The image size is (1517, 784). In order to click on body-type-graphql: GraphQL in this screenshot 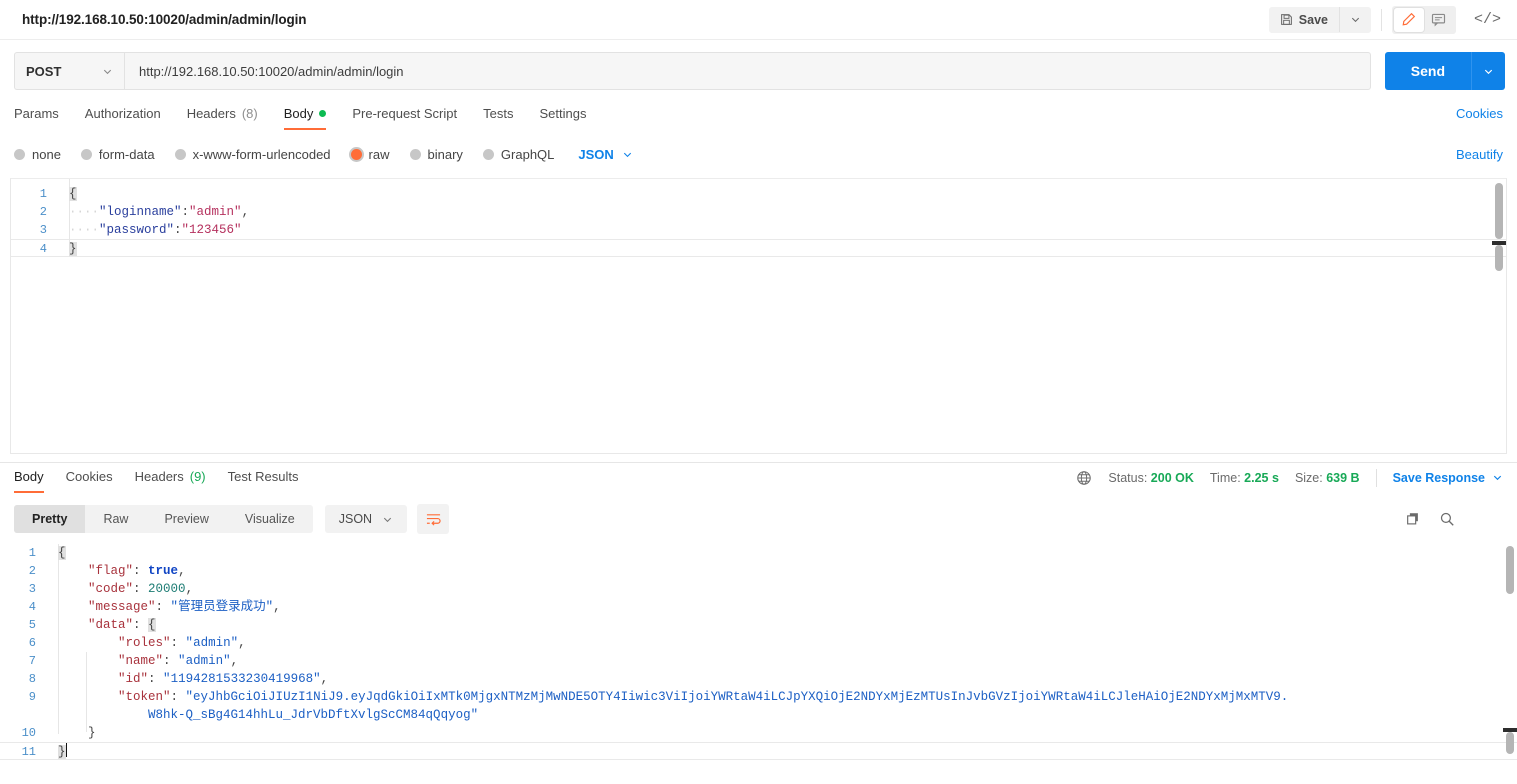, I will do `click(518, 154)`.